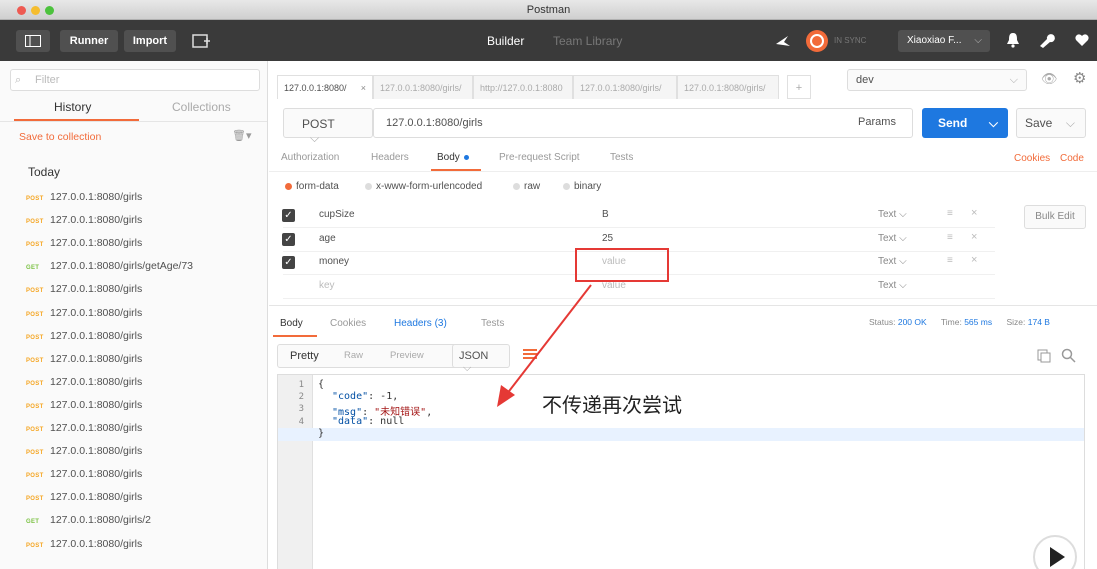  I want to click on code-line: "data": null, so click(368, 421).